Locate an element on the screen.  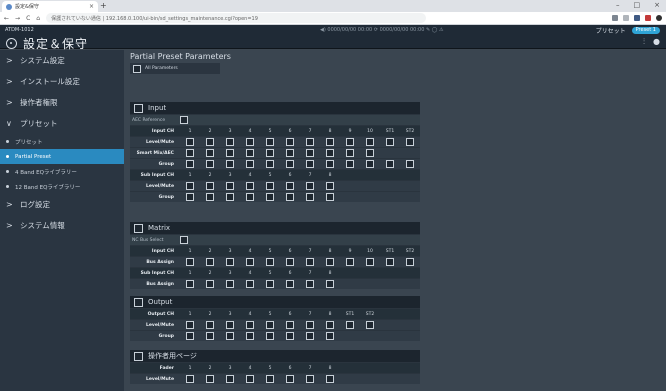
maximize-button: □ is located at coordinates (637, 5).